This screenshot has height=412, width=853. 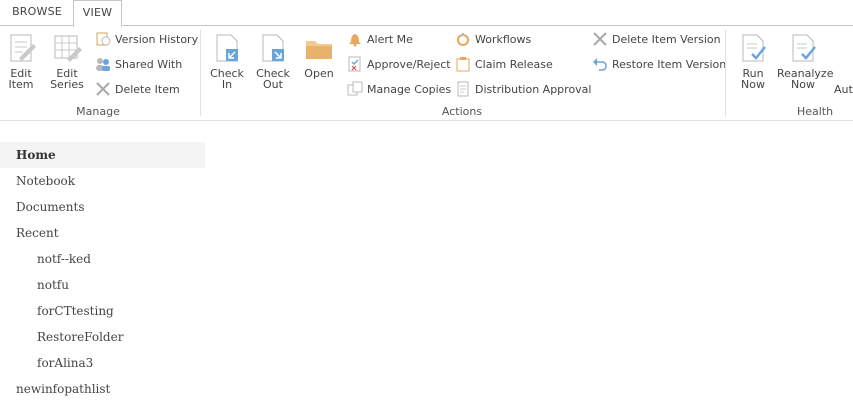 I want to click on claim-release-label: Claim Release, so click(x=514, y=64).